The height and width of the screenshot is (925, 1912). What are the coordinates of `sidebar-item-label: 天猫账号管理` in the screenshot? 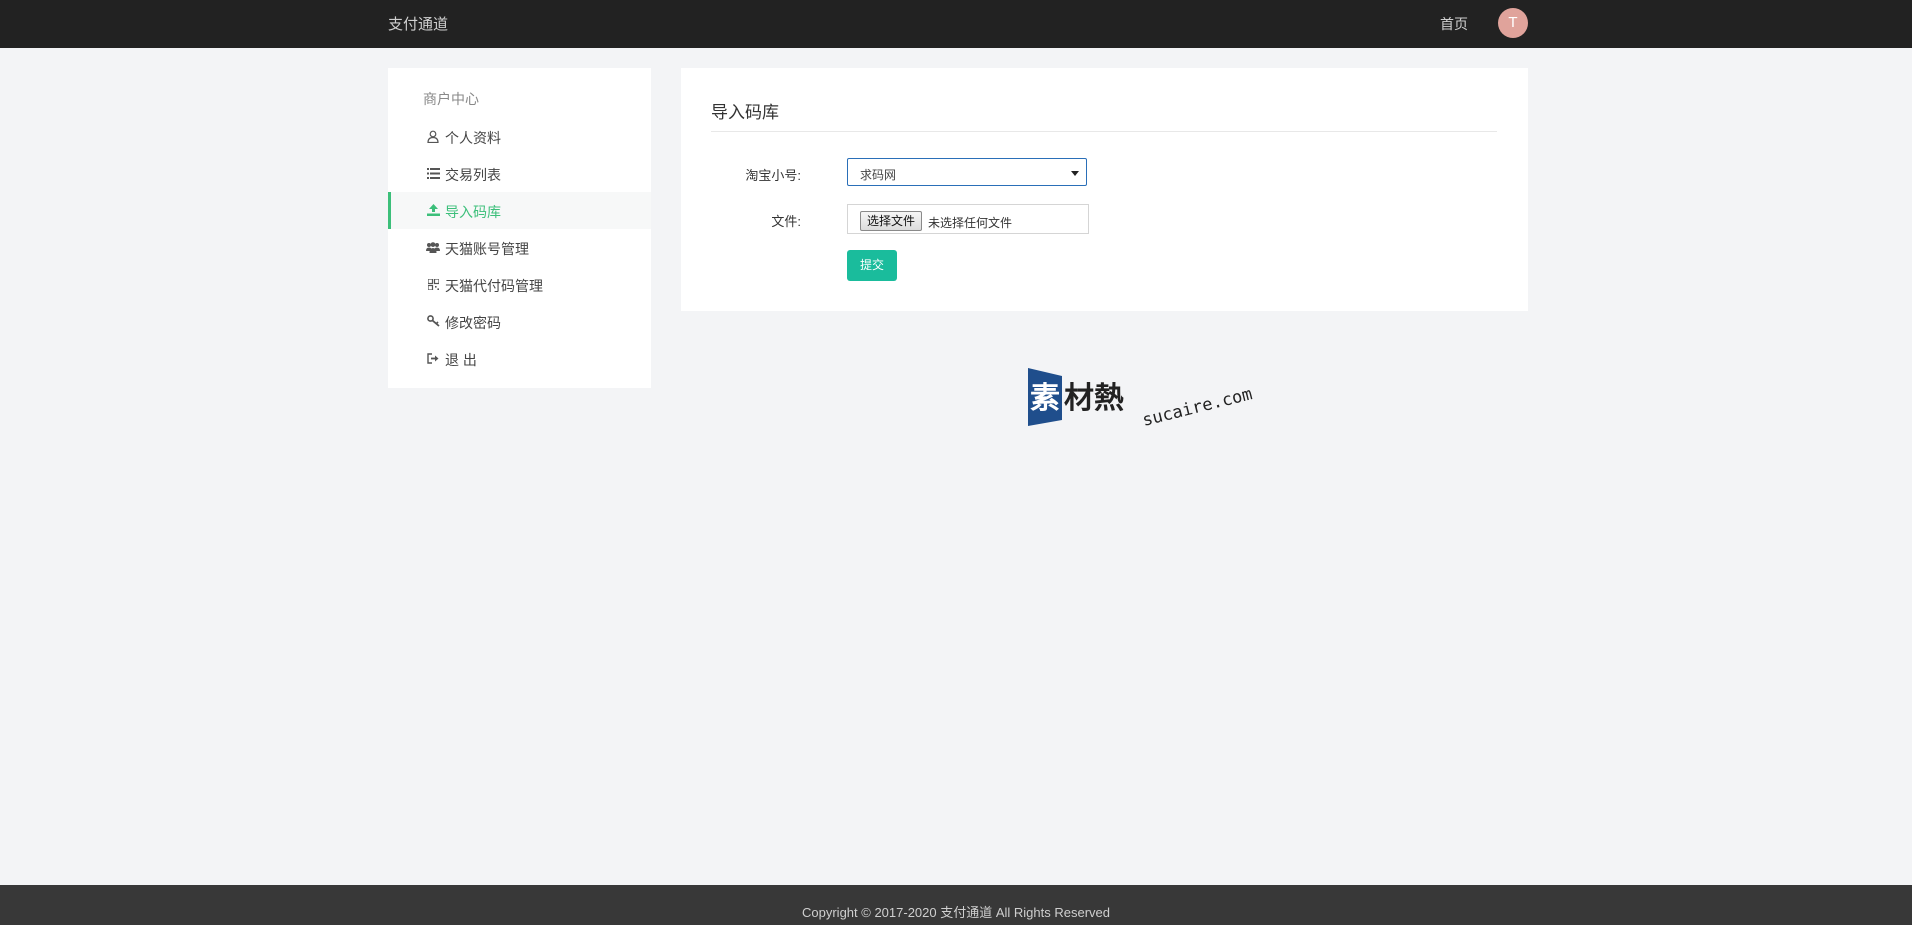 It's located at (487, 249).